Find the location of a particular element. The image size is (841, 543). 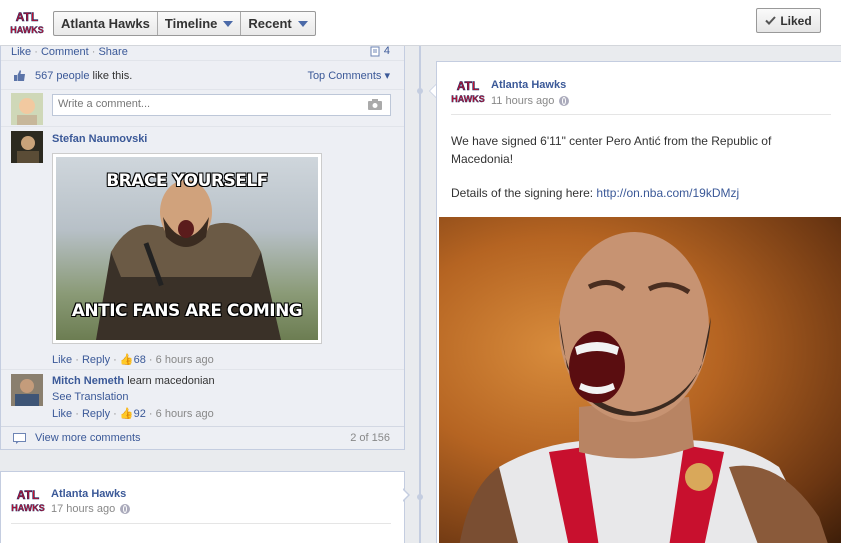

comment-count: 4 is located at coordinates (380, 51).